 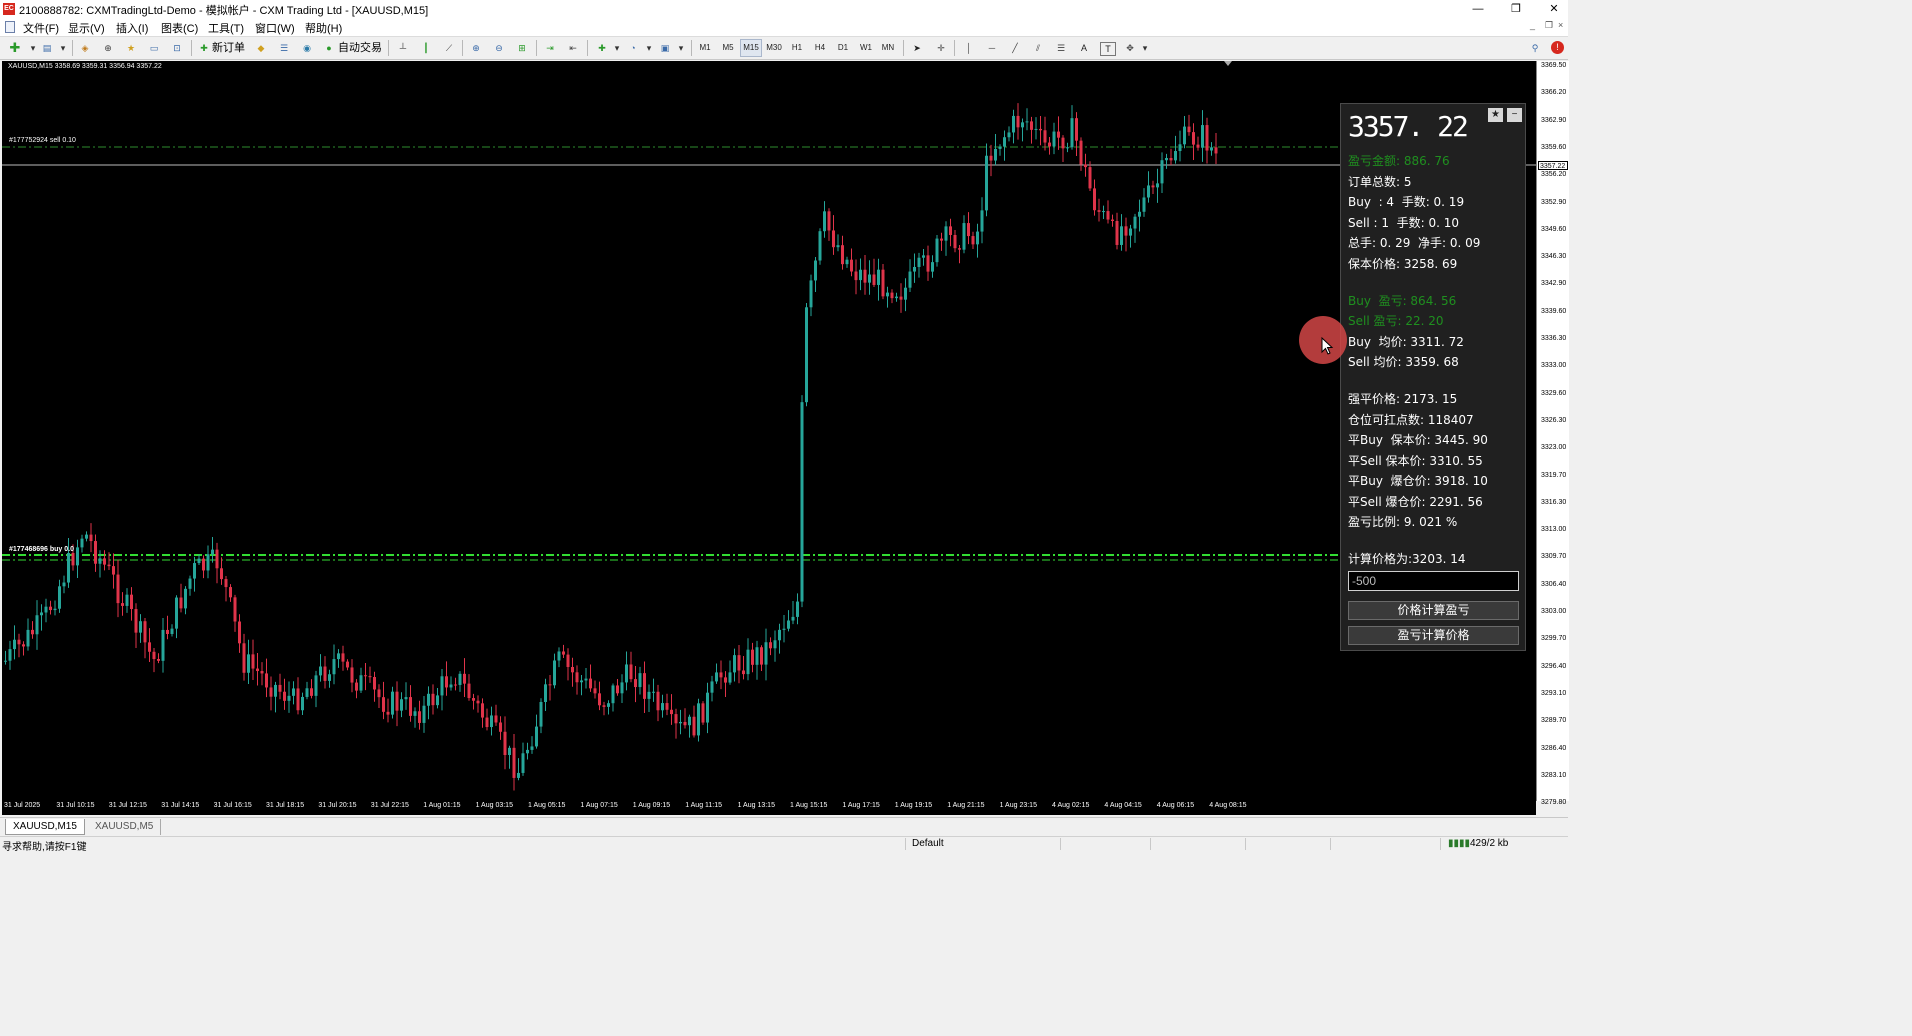 What do you see at coordinates (969, 48) in the screenshot?
I see `vertical-line-icon: │` at bounding box center [969, 48].